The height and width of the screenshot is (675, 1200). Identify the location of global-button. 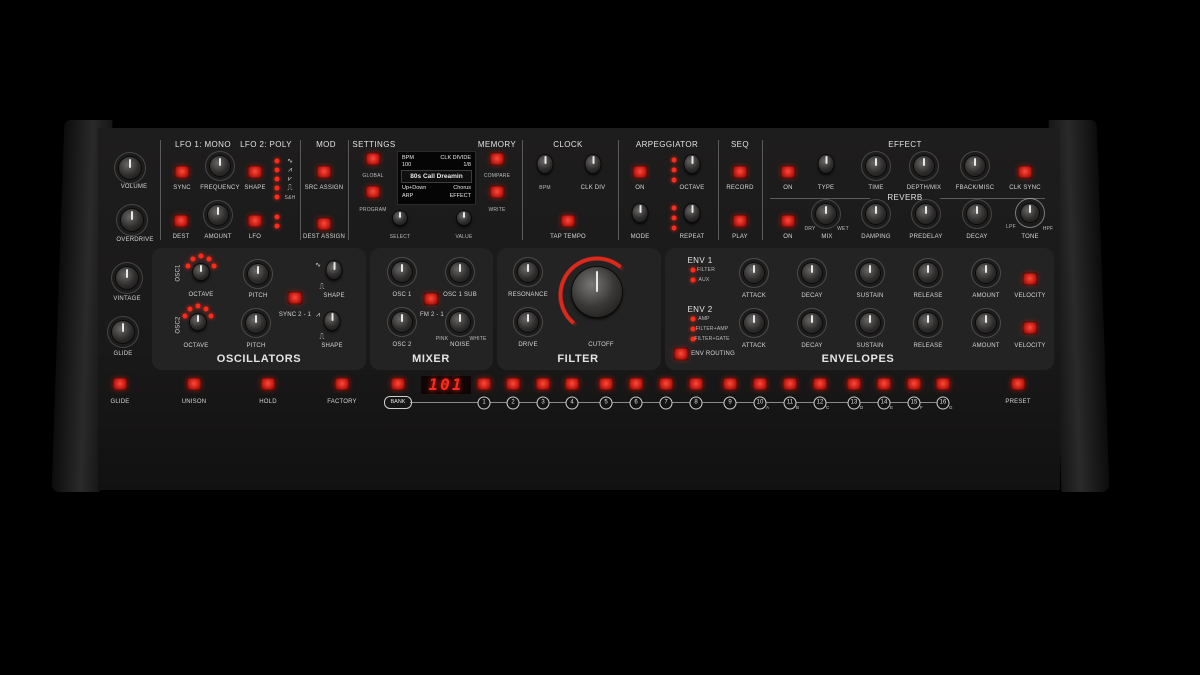
(373, 159).